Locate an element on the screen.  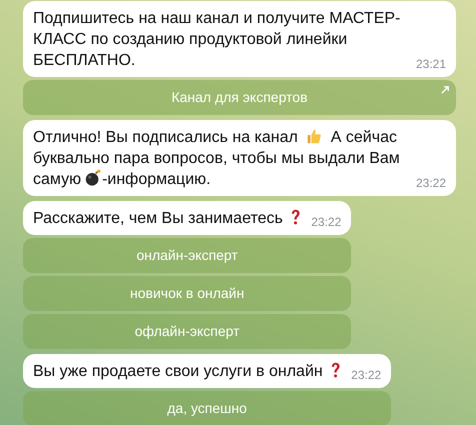
message-time: 23:21 is located at coordinates (431, 64).